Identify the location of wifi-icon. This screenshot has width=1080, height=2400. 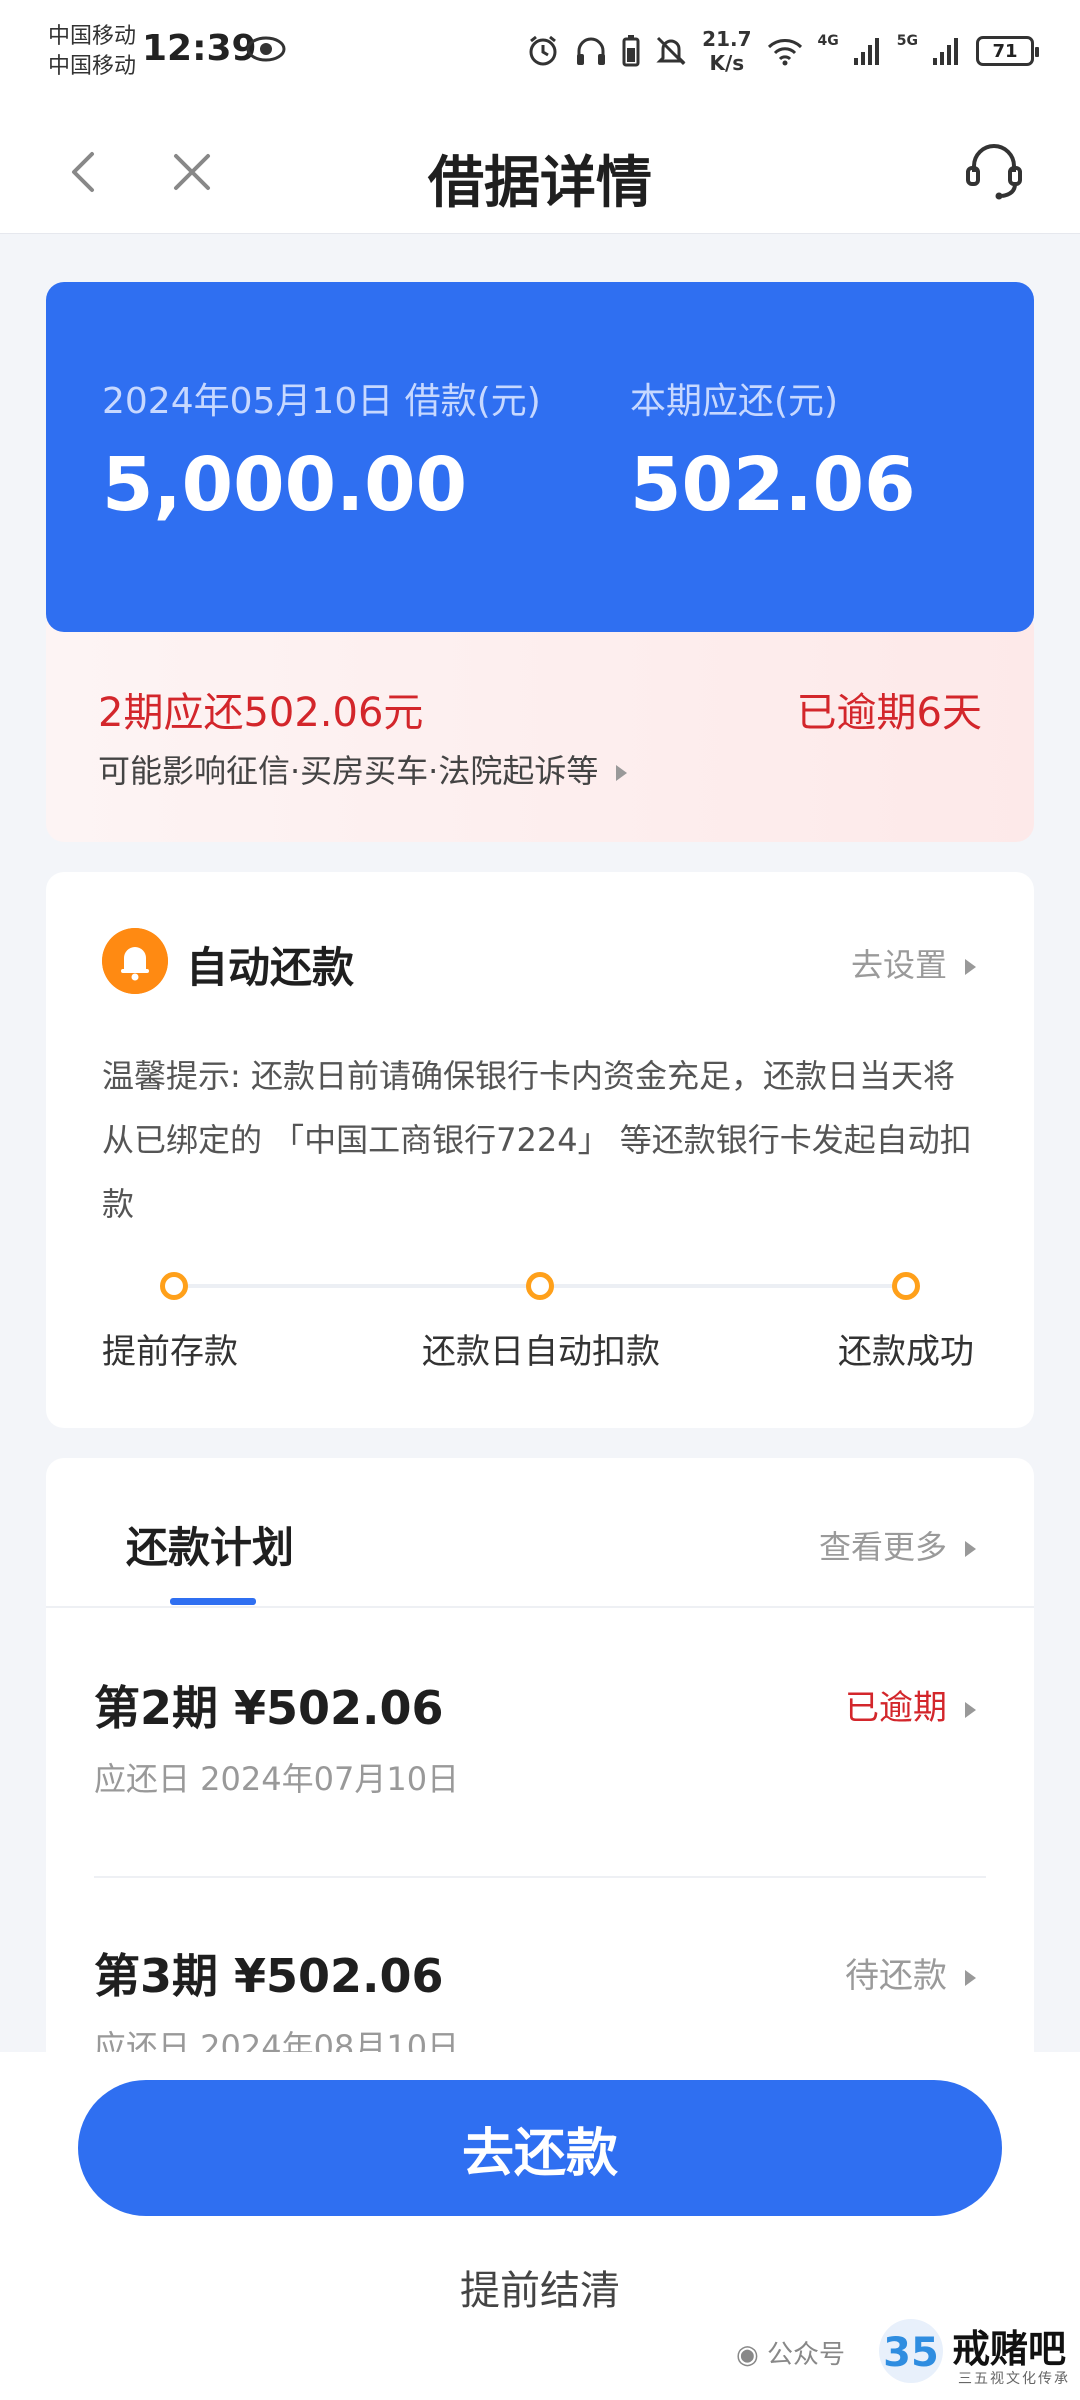
(784, 52).